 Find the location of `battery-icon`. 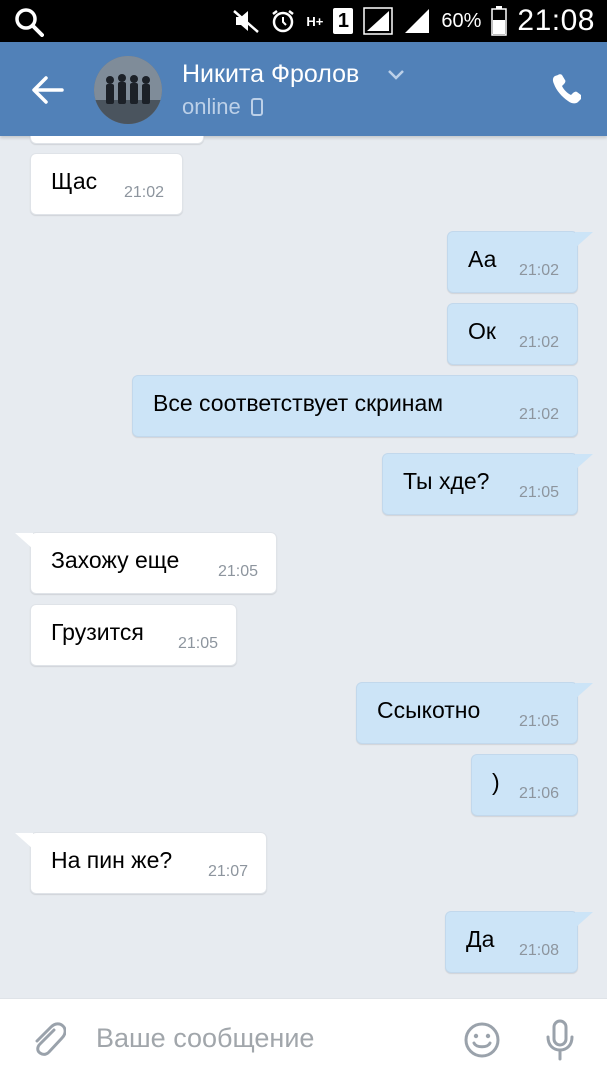

battery-icon is located at coordinates (499, 21).